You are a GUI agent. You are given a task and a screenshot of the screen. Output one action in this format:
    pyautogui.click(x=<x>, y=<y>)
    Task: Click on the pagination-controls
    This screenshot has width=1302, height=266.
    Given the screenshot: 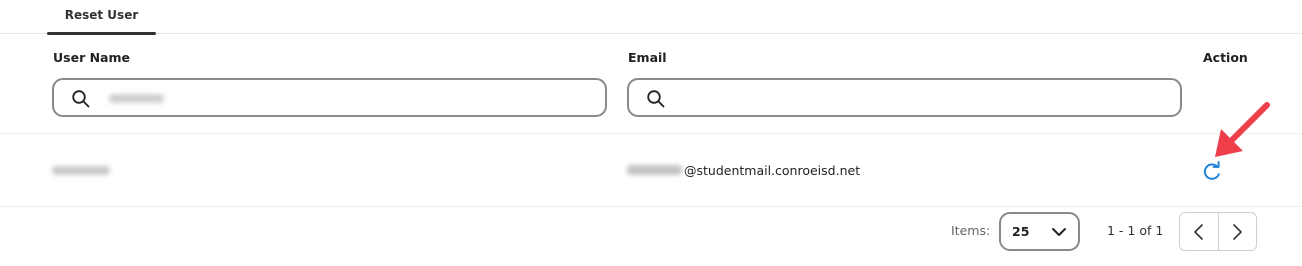 What is the action you would take?
    pyautogui.click(x=1218, y=231)
    